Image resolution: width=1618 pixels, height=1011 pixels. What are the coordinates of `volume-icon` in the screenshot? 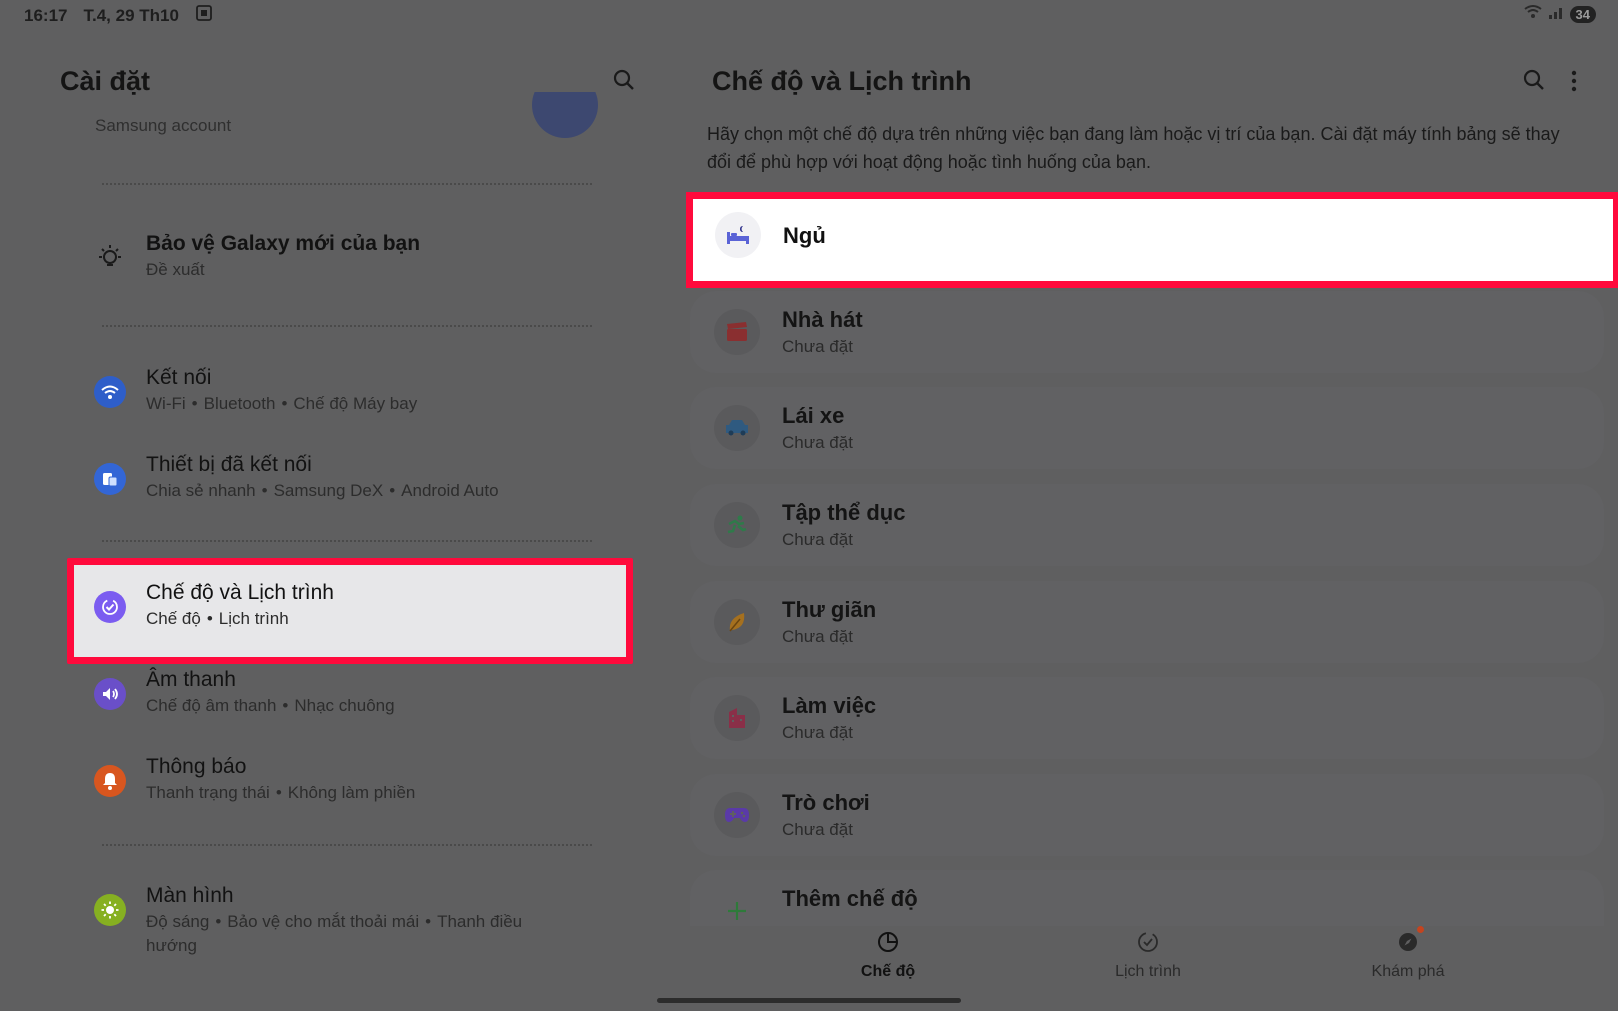 It's located at (110, 694).